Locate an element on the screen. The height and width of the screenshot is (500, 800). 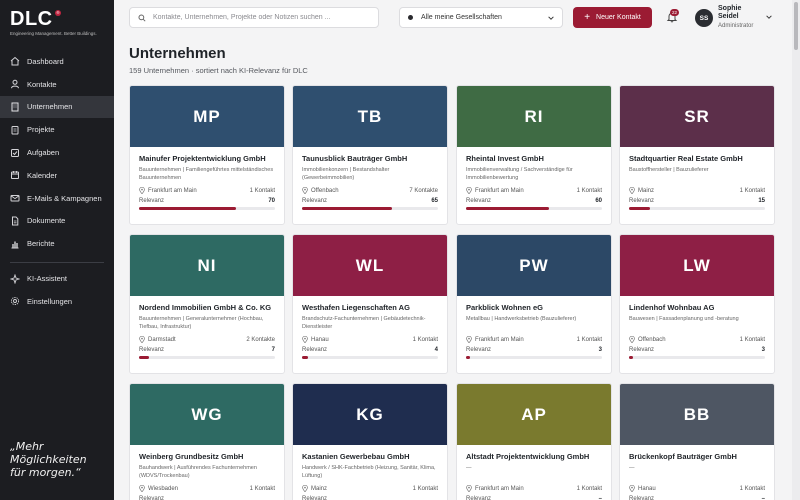
relevance-row: Relevanz 7 is located at coordinates (207, 350).